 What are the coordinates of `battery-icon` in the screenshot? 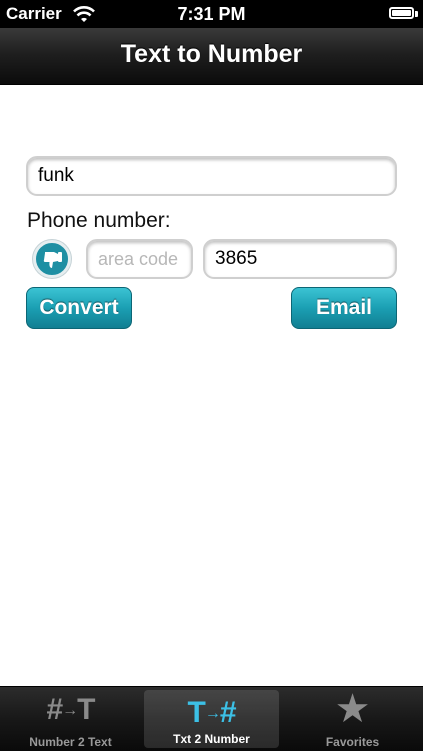 It's located at (401, 13).